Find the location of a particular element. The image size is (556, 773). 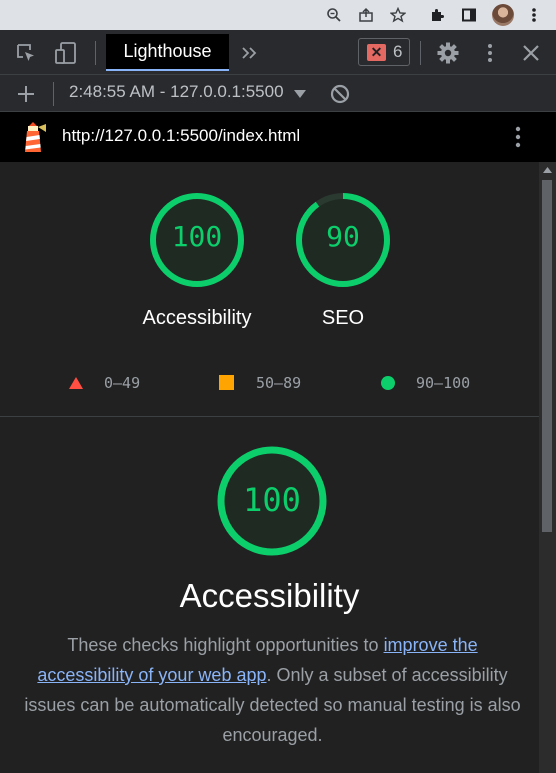

report-select-dropdown: 2:48:55 AM - 127.0.0.1:5500 is located at coordinates (176, 92).